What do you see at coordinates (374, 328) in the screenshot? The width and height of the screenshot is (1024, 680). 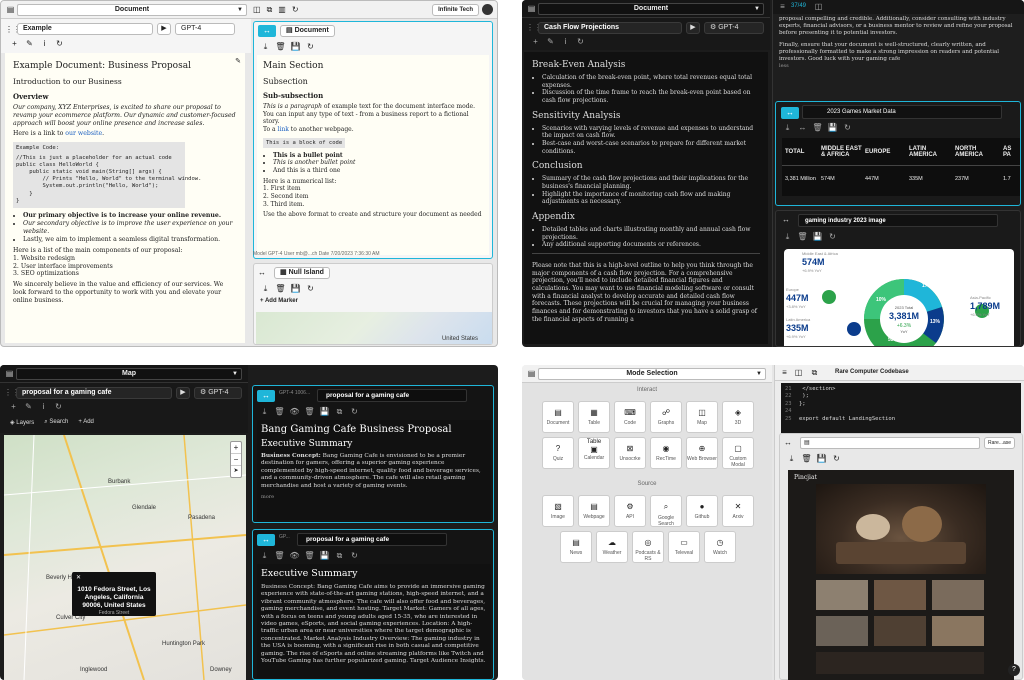 I see `map-view: United States` at bounding box center [374, 328].